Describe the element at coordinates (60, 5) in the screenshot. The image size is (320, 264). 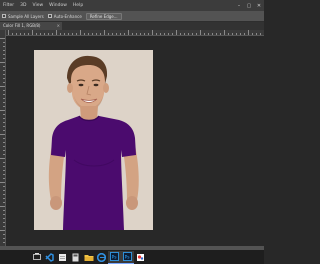
I see `menu-window: Window` at that location.